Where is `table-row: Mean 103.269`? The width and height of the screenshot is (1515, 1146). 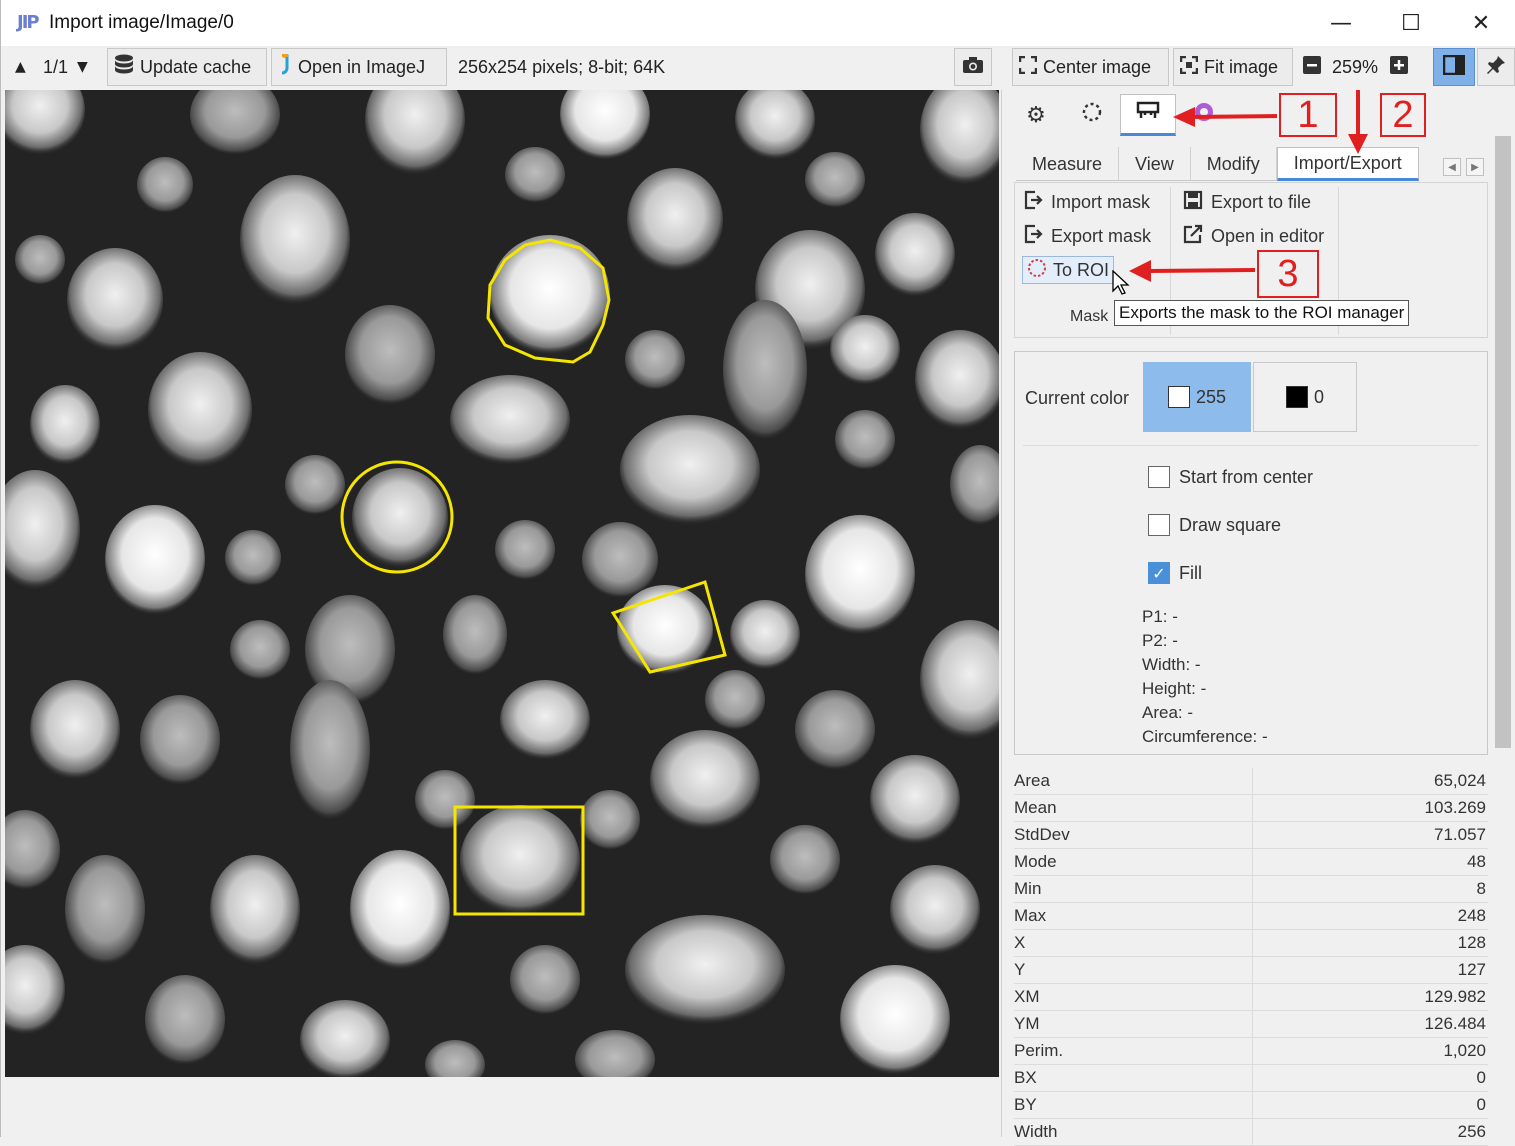
table-row: Mean 103.269 is located at coordinates (1251, 808).